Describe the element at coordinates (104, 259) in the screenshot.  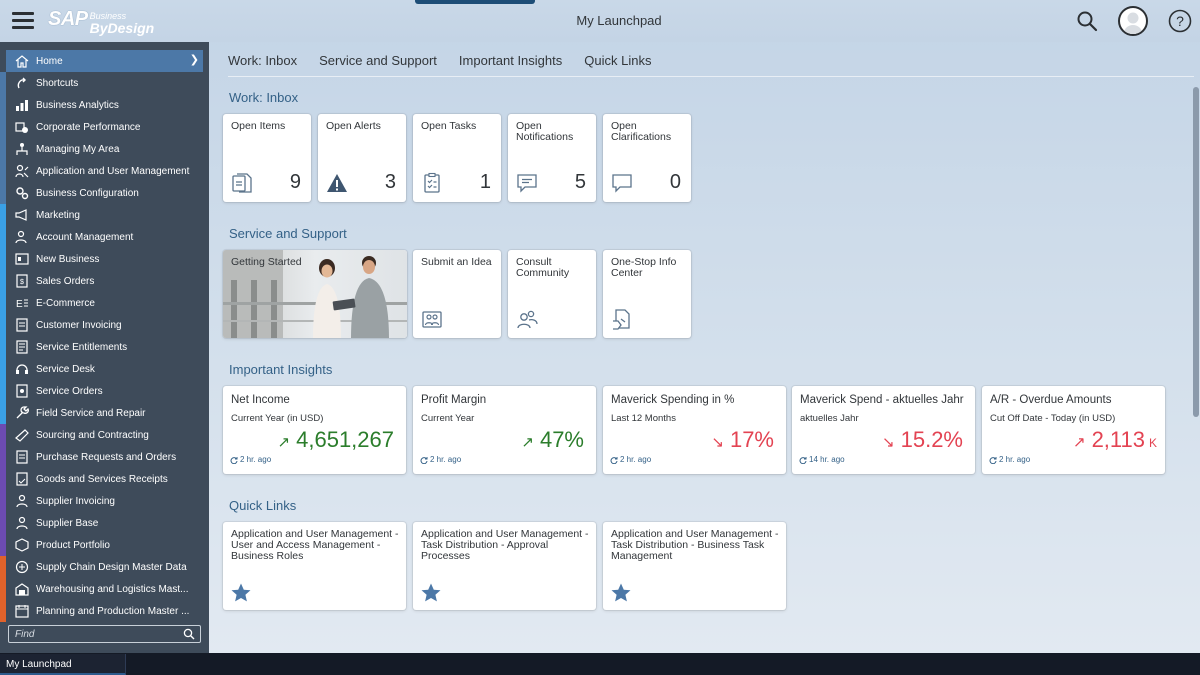
I see `sidebar-item-new-business: New Business` at that location.